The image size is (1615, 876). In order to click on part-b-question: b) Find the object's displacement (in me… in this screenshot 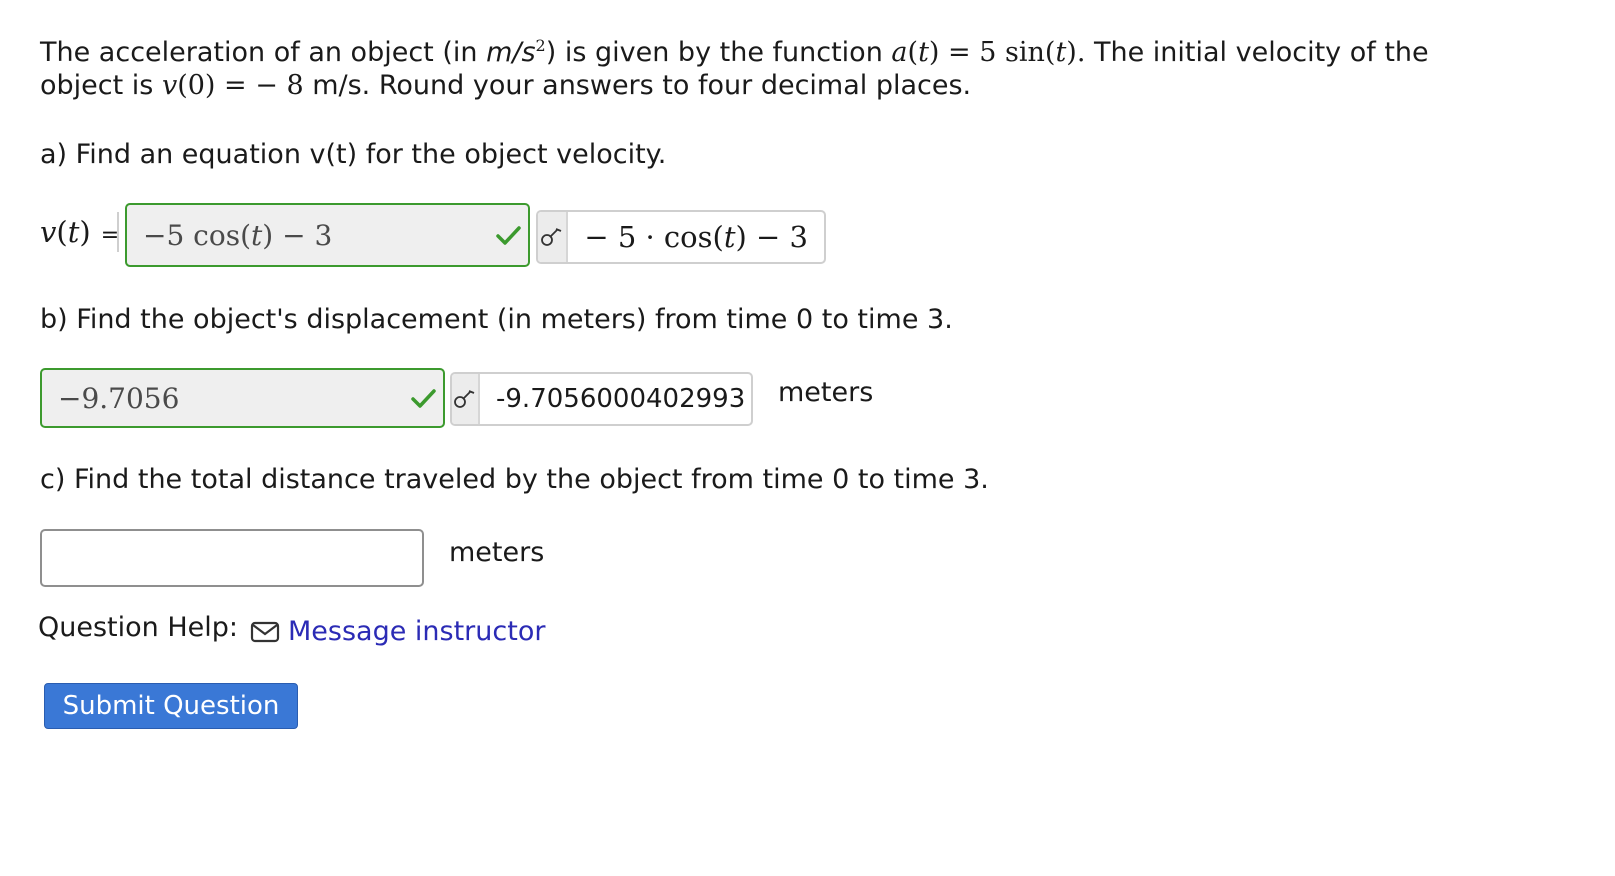, I will do `click(496, 319)`.